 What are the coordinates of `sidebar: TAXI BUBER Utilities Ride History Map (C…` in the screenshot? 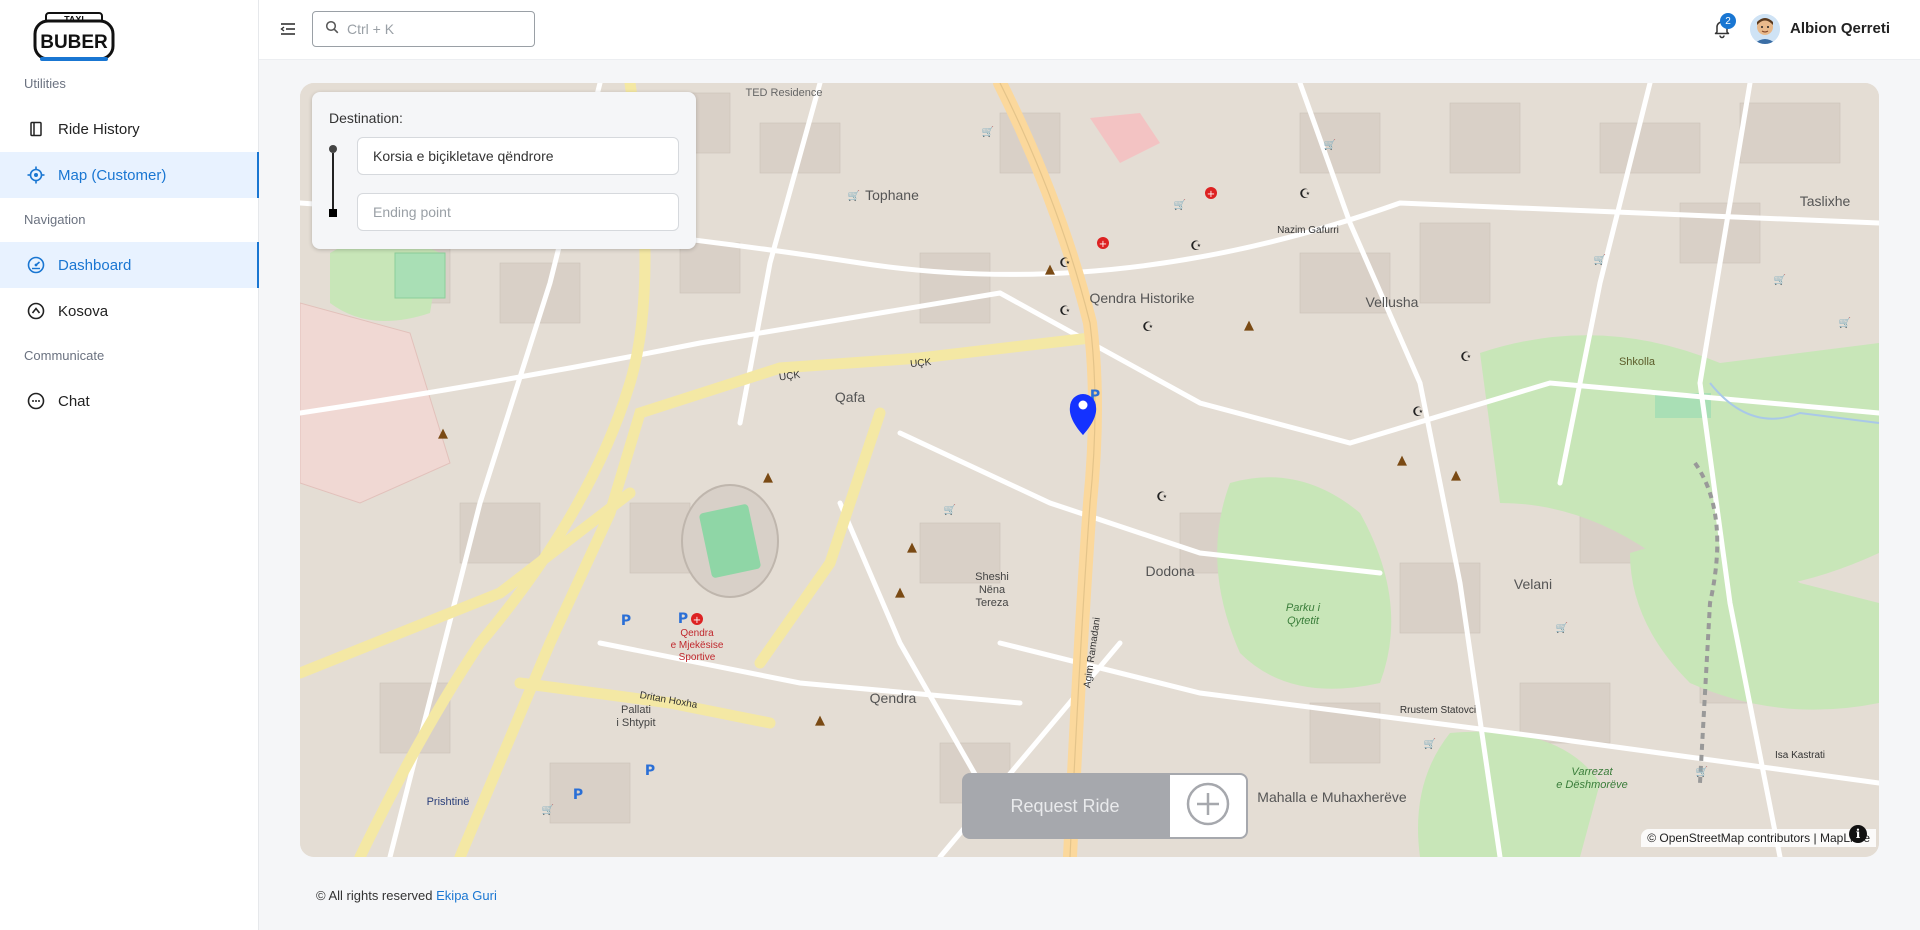 It's located at (129, 465).